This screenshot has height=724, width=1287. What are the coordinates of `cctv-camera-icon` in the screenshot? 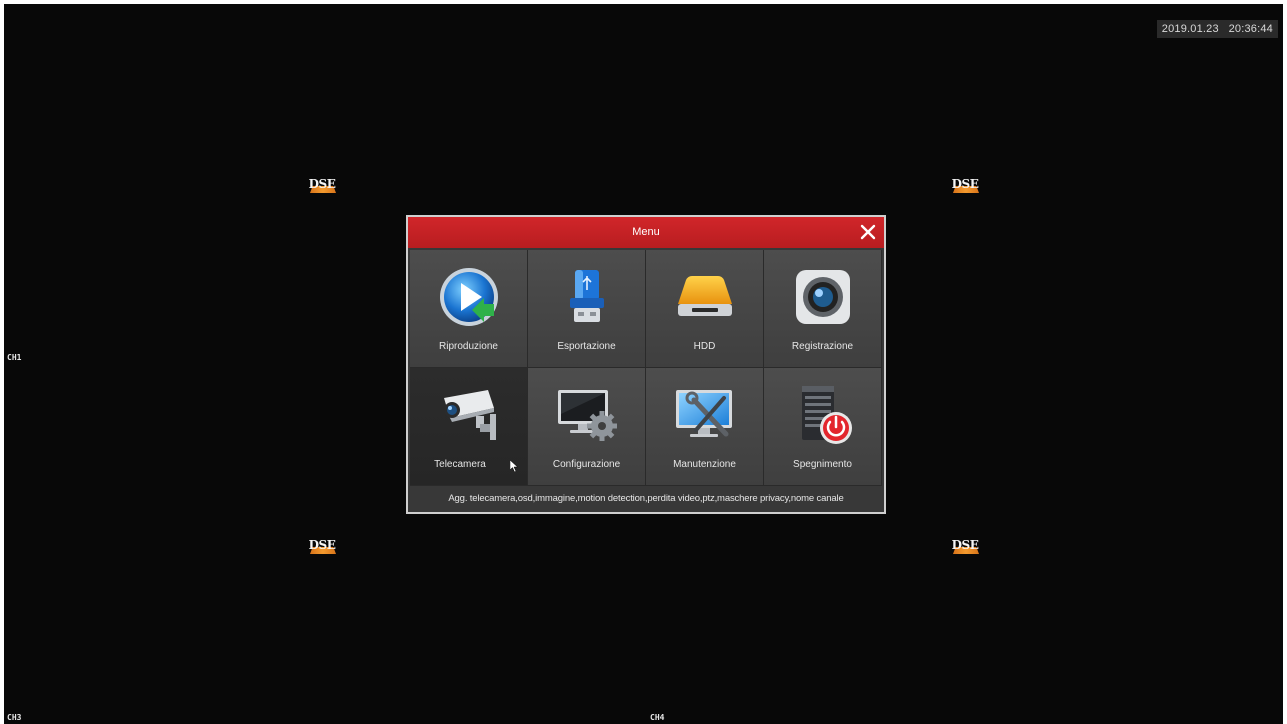 It's located at (470, 415).